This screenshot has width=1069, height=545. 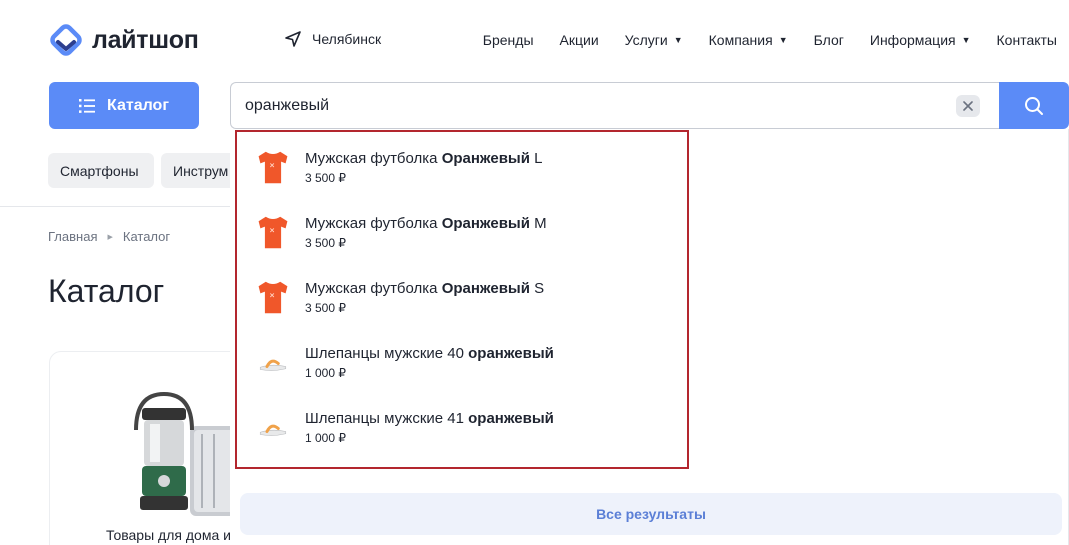 What do you see at coordinates (101, 170) in the screenshot?
I see `chip-smartphones: Смартфоны` at bounding box center [101, 170].